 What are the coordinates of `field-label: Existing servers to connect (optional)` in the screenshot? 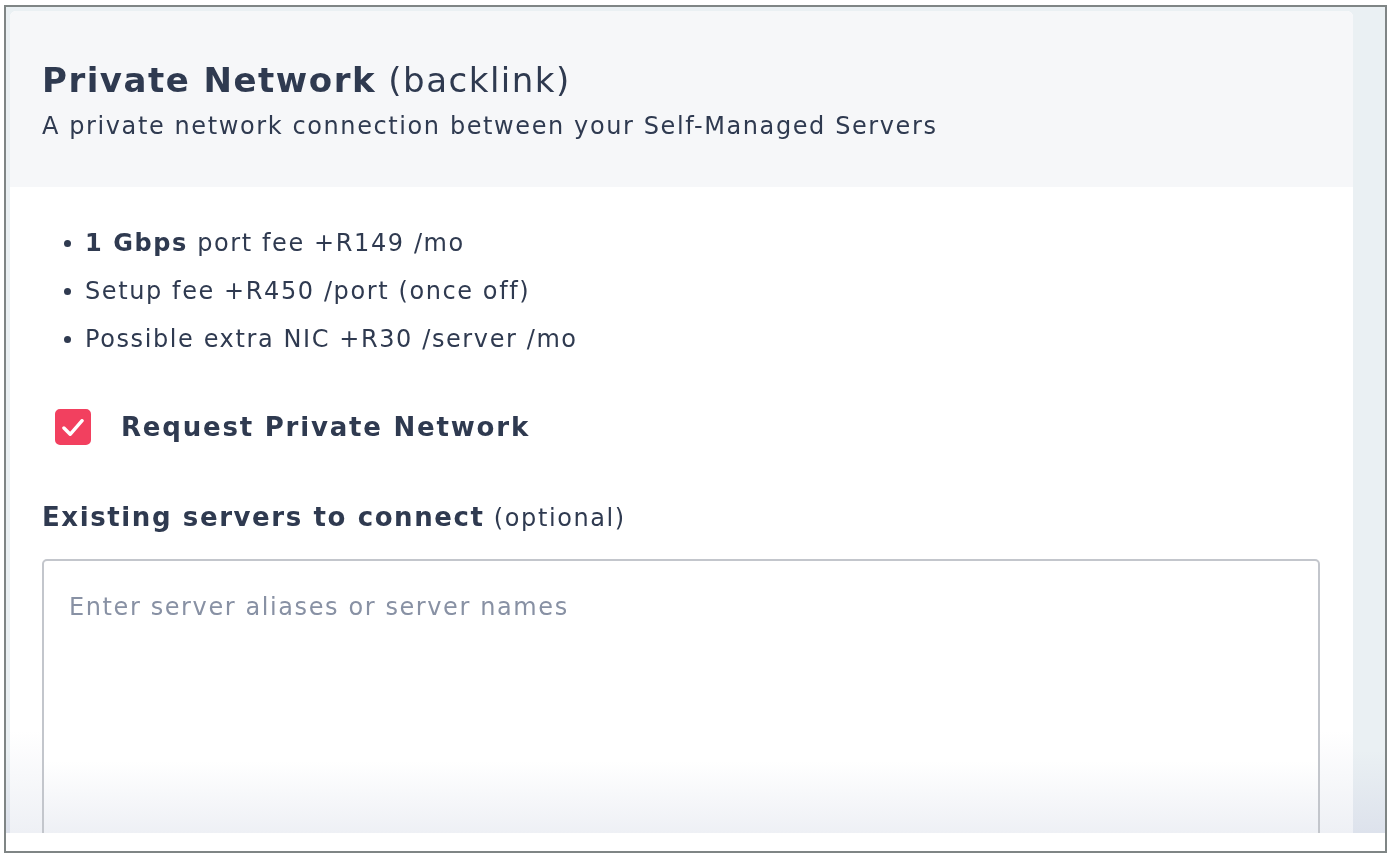 It's located at (334, 517).